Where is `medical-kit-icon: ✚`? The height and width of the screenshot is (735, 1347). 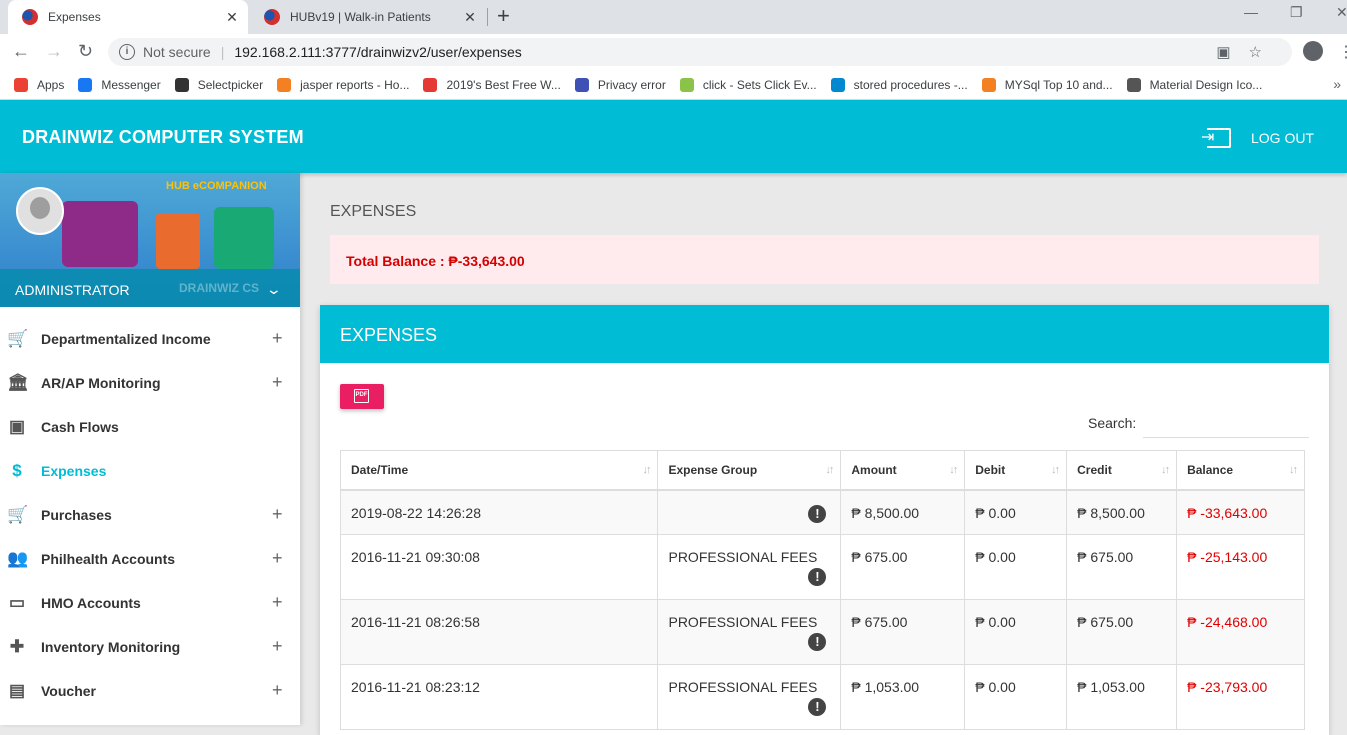 medical-kit-icon: ✚ is located at coordinates (17, 646).